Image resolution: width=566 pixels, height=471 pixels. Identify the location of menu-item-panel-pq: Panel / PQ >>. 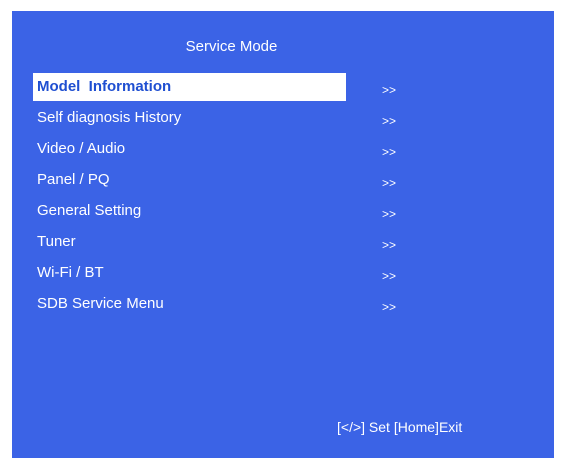
(283, 179).